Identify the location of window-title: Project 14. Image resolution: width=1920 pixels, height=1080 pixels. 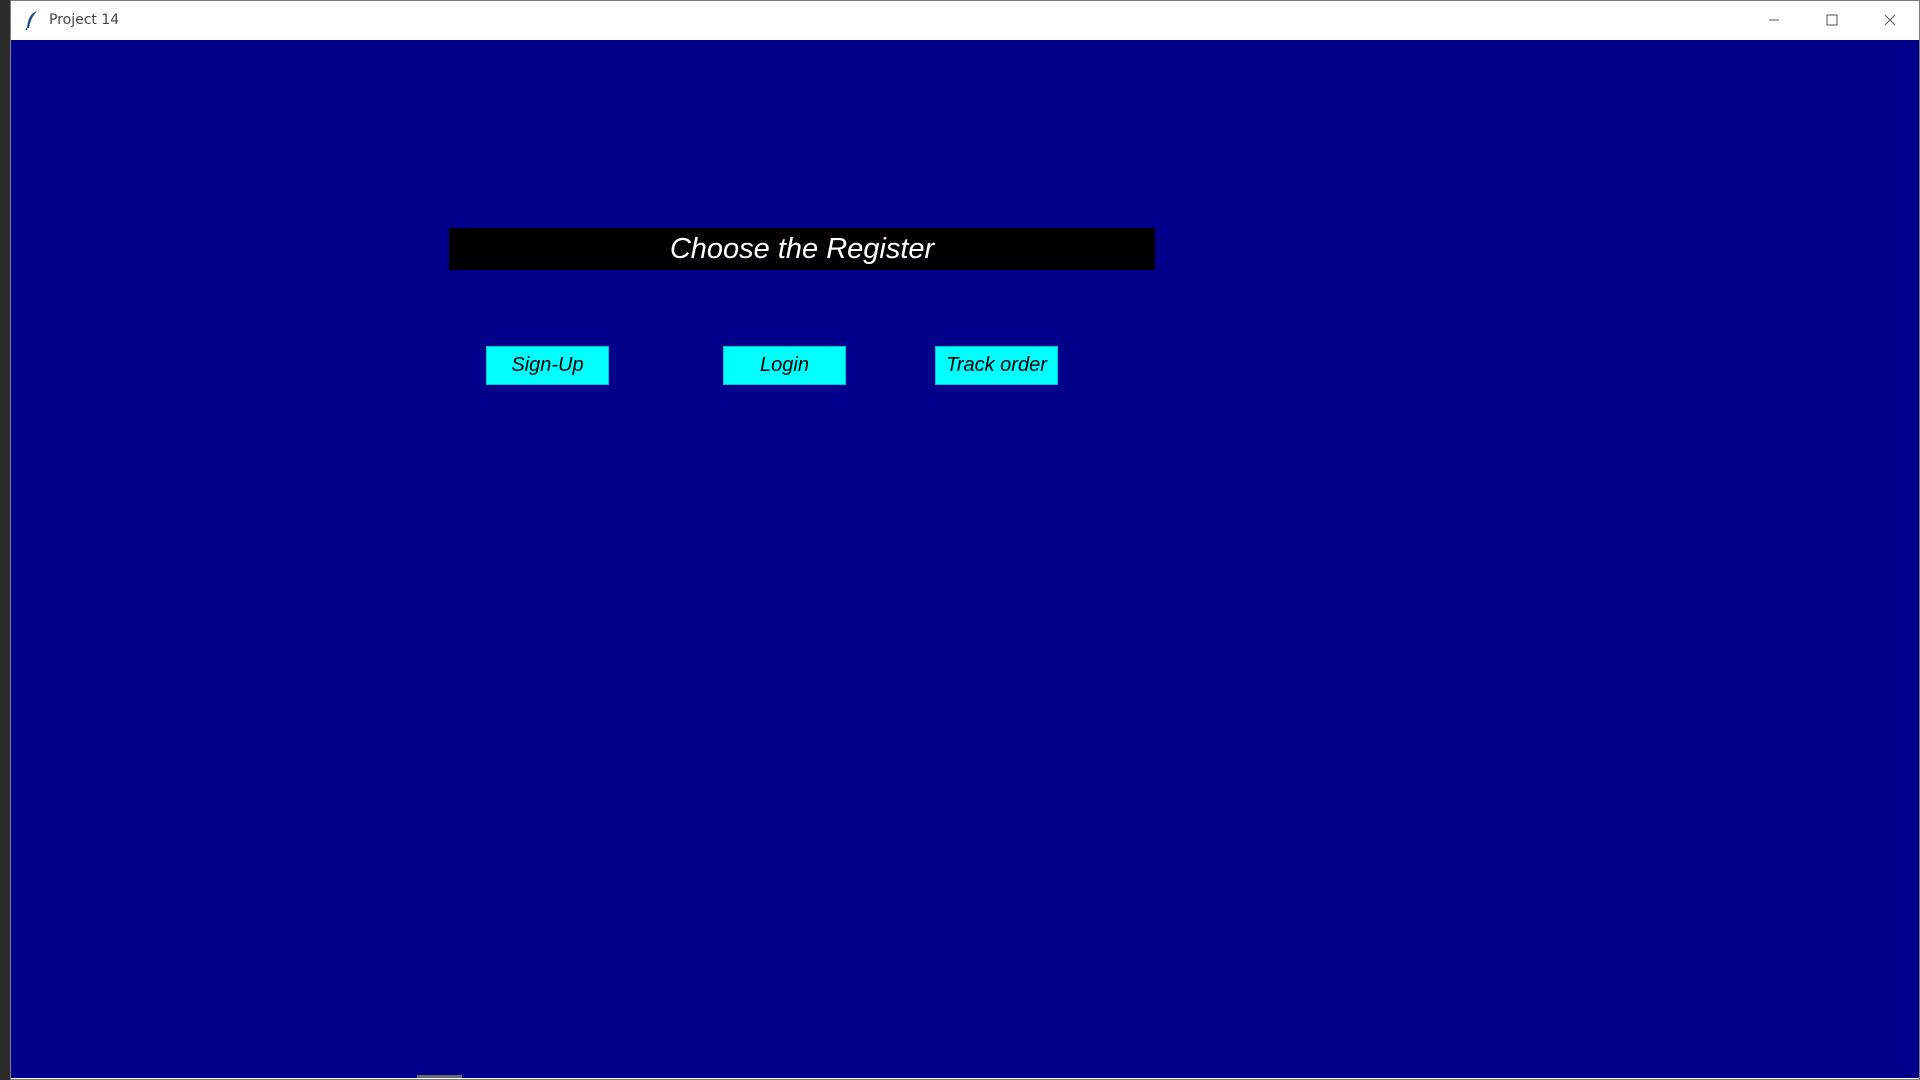
(84, 20).